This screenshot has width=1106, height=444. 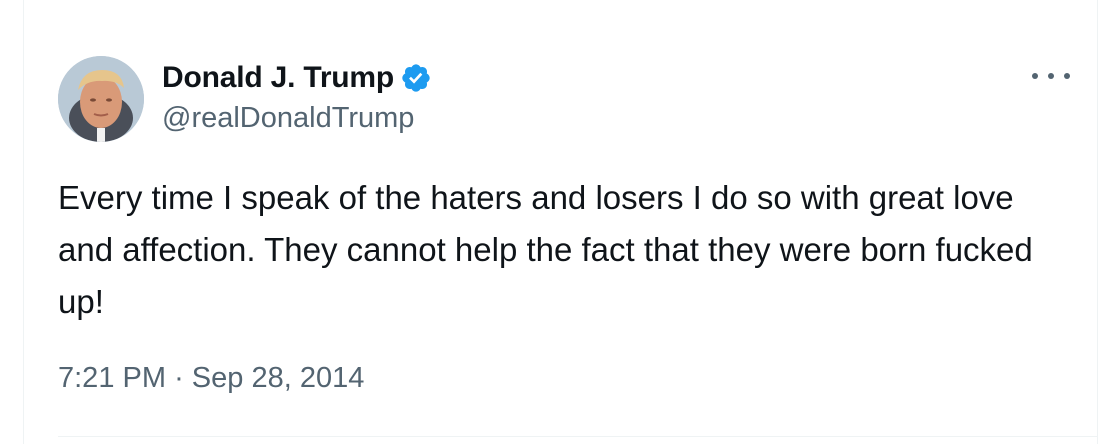 What do you see at coordinates (278, 378) in the screenshot?
I see `tweet-date: Sep 28, 2014` at bounding box center [278, 378].